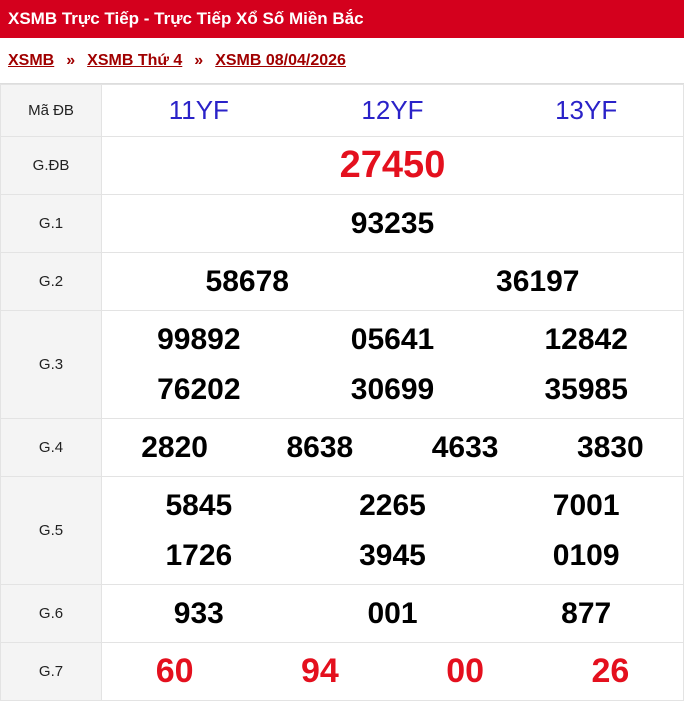  What do you see at coordinates (51, 165) in the screenshot?
I see `row-label: G.ĐB` at bounding box center [51, 165].